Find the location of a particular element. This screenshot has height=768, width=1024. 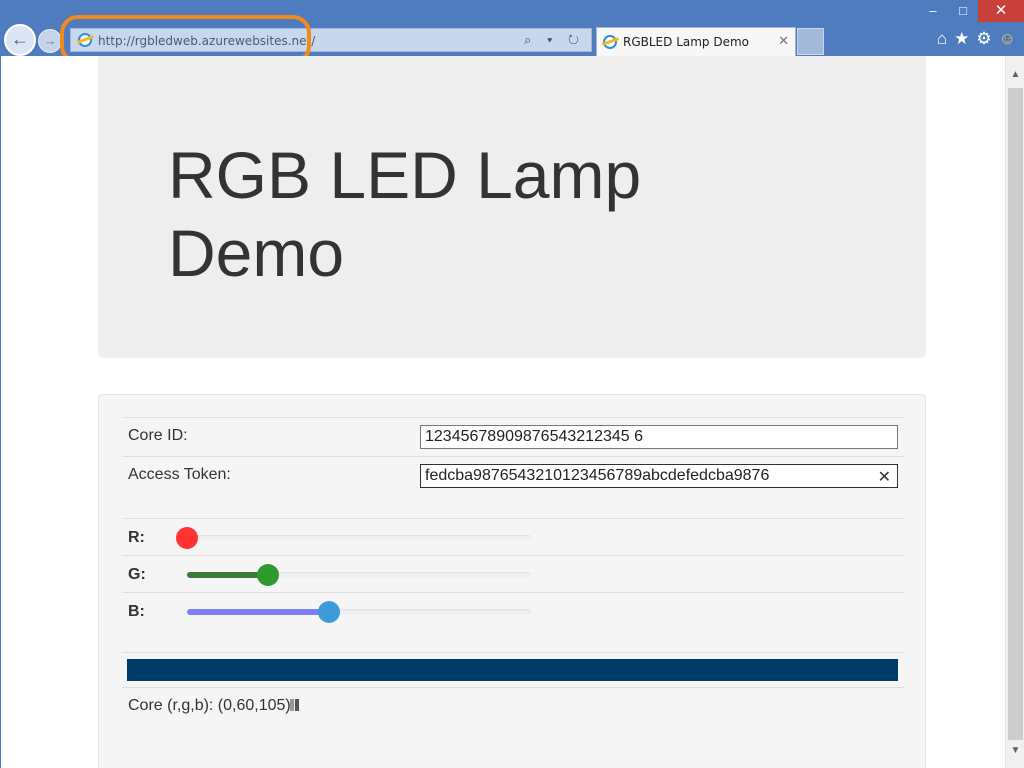

vertical-scrollbar: ▲ ▼ is located at coordinates (1014, 412).